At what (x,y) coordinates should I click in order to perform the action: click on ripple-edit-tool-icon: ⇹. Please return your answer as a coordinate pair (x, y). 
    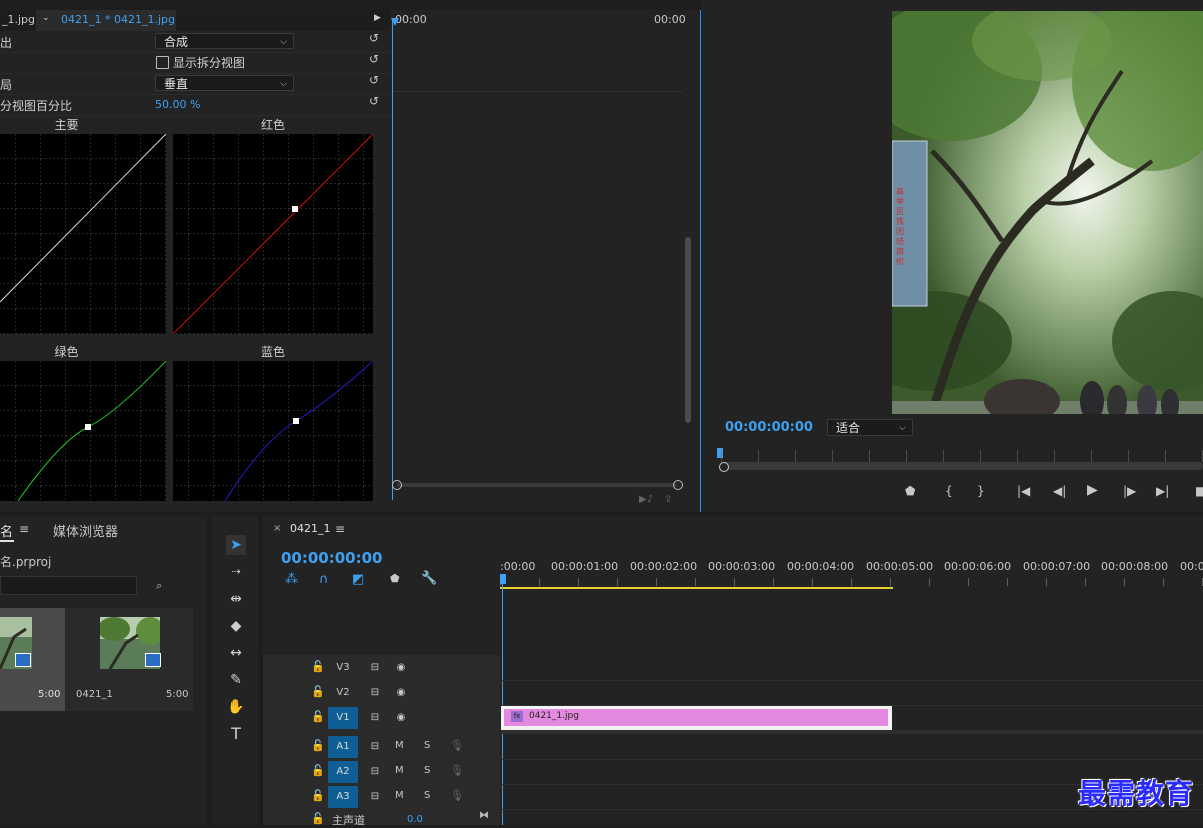
    Looking at the image, I should click on (236, 599).